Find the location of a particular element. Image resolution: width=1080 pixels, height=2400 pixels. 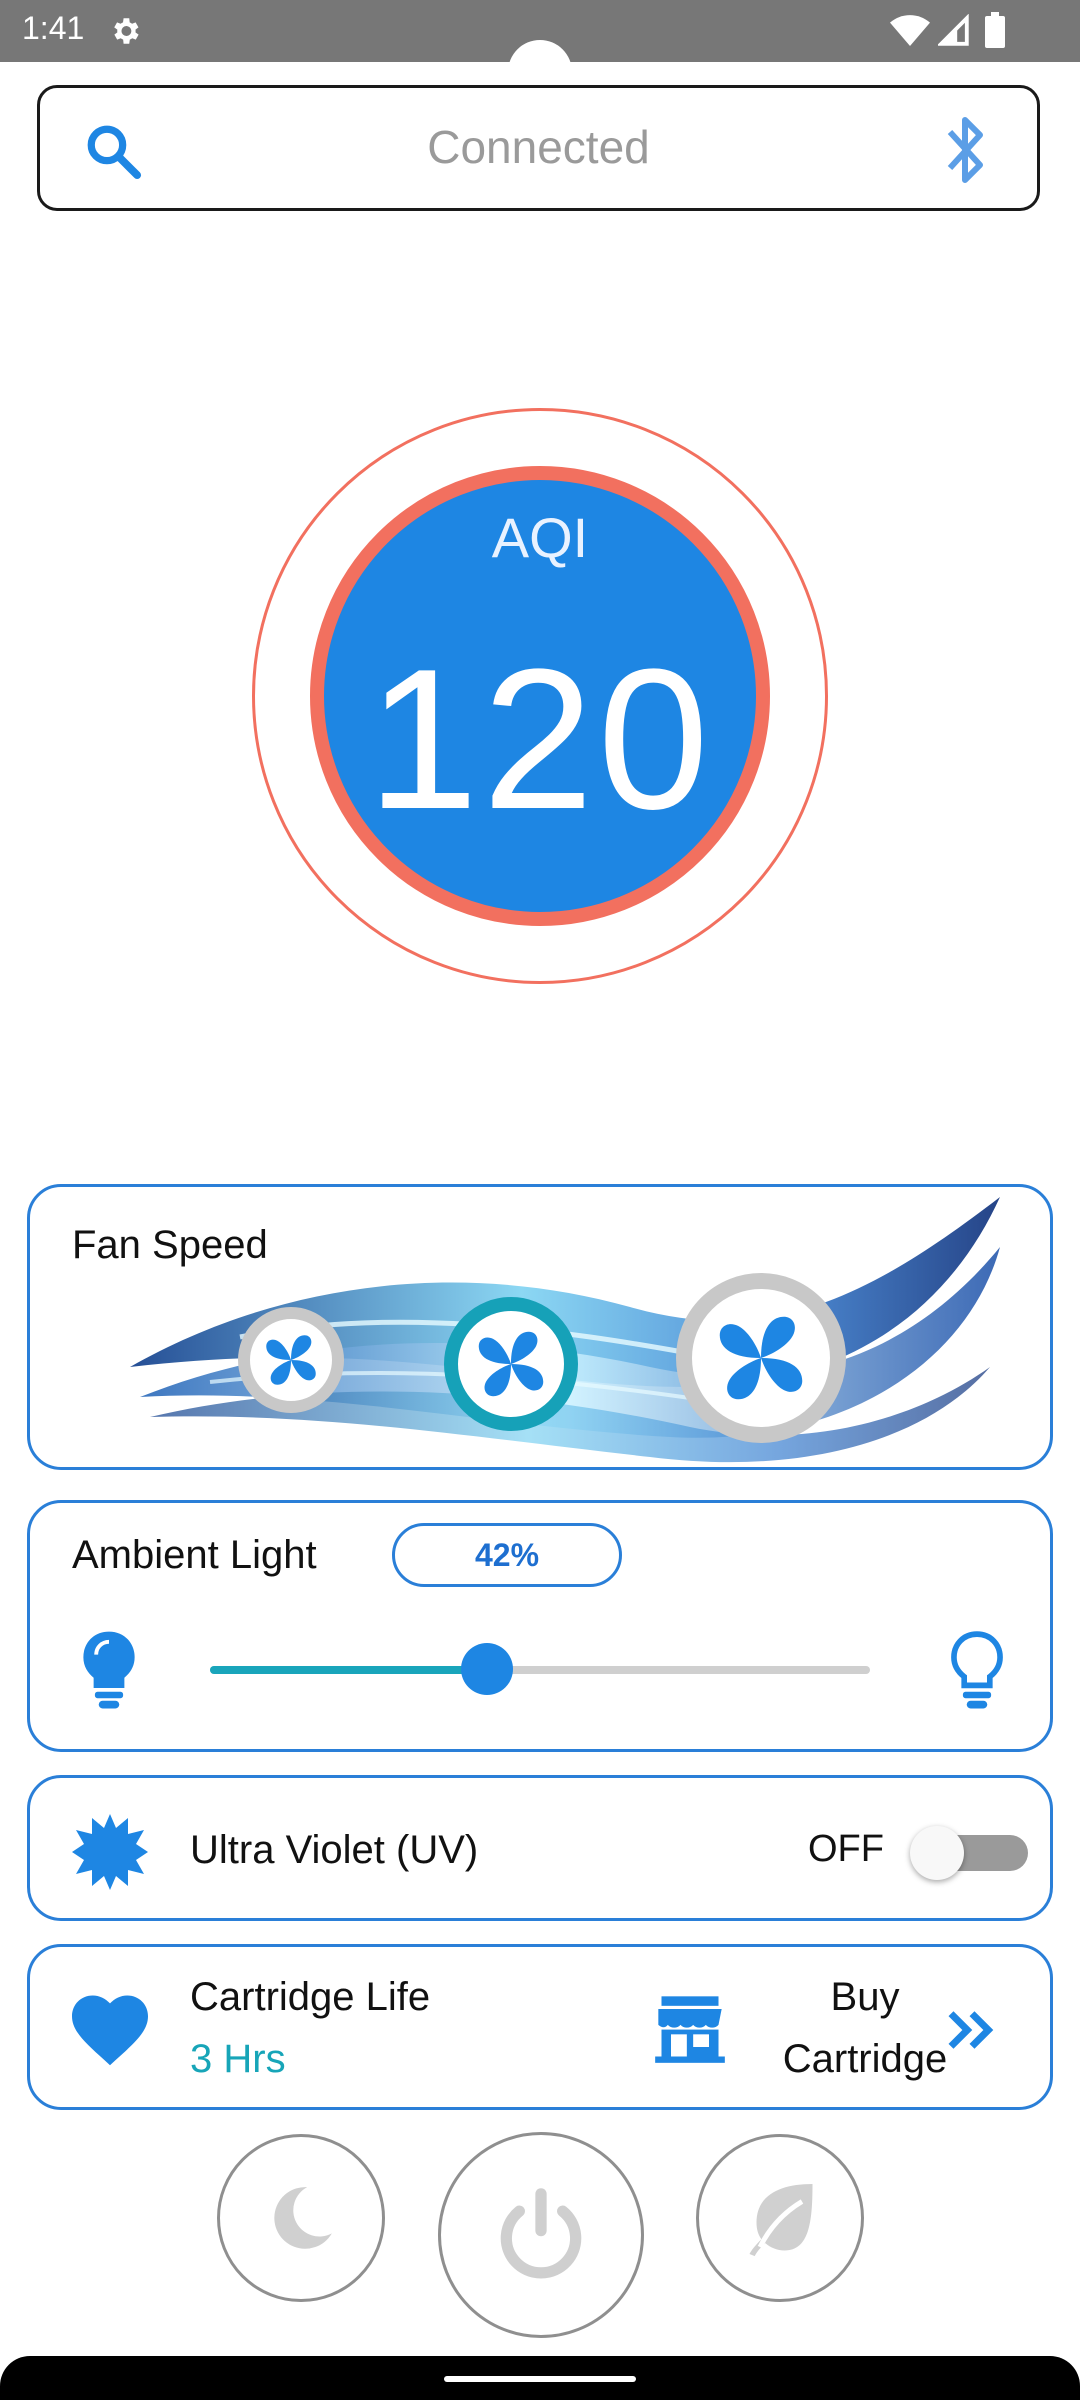

moon-icon is located at coordinates (303, 2218).